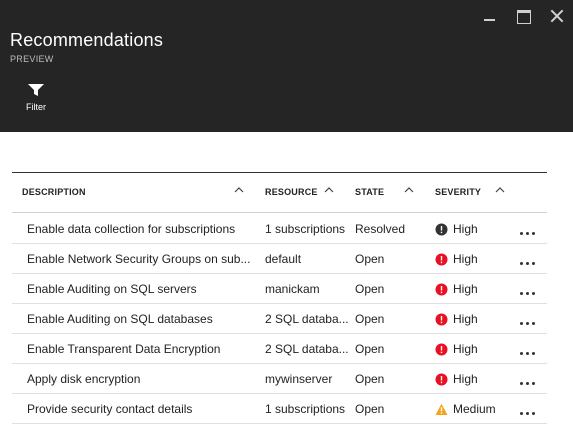 The height and width of the screenshot is (430, 573). Describe the element at coordinates (36, 90) in the screenshot. I see `filter-icon` at that location.